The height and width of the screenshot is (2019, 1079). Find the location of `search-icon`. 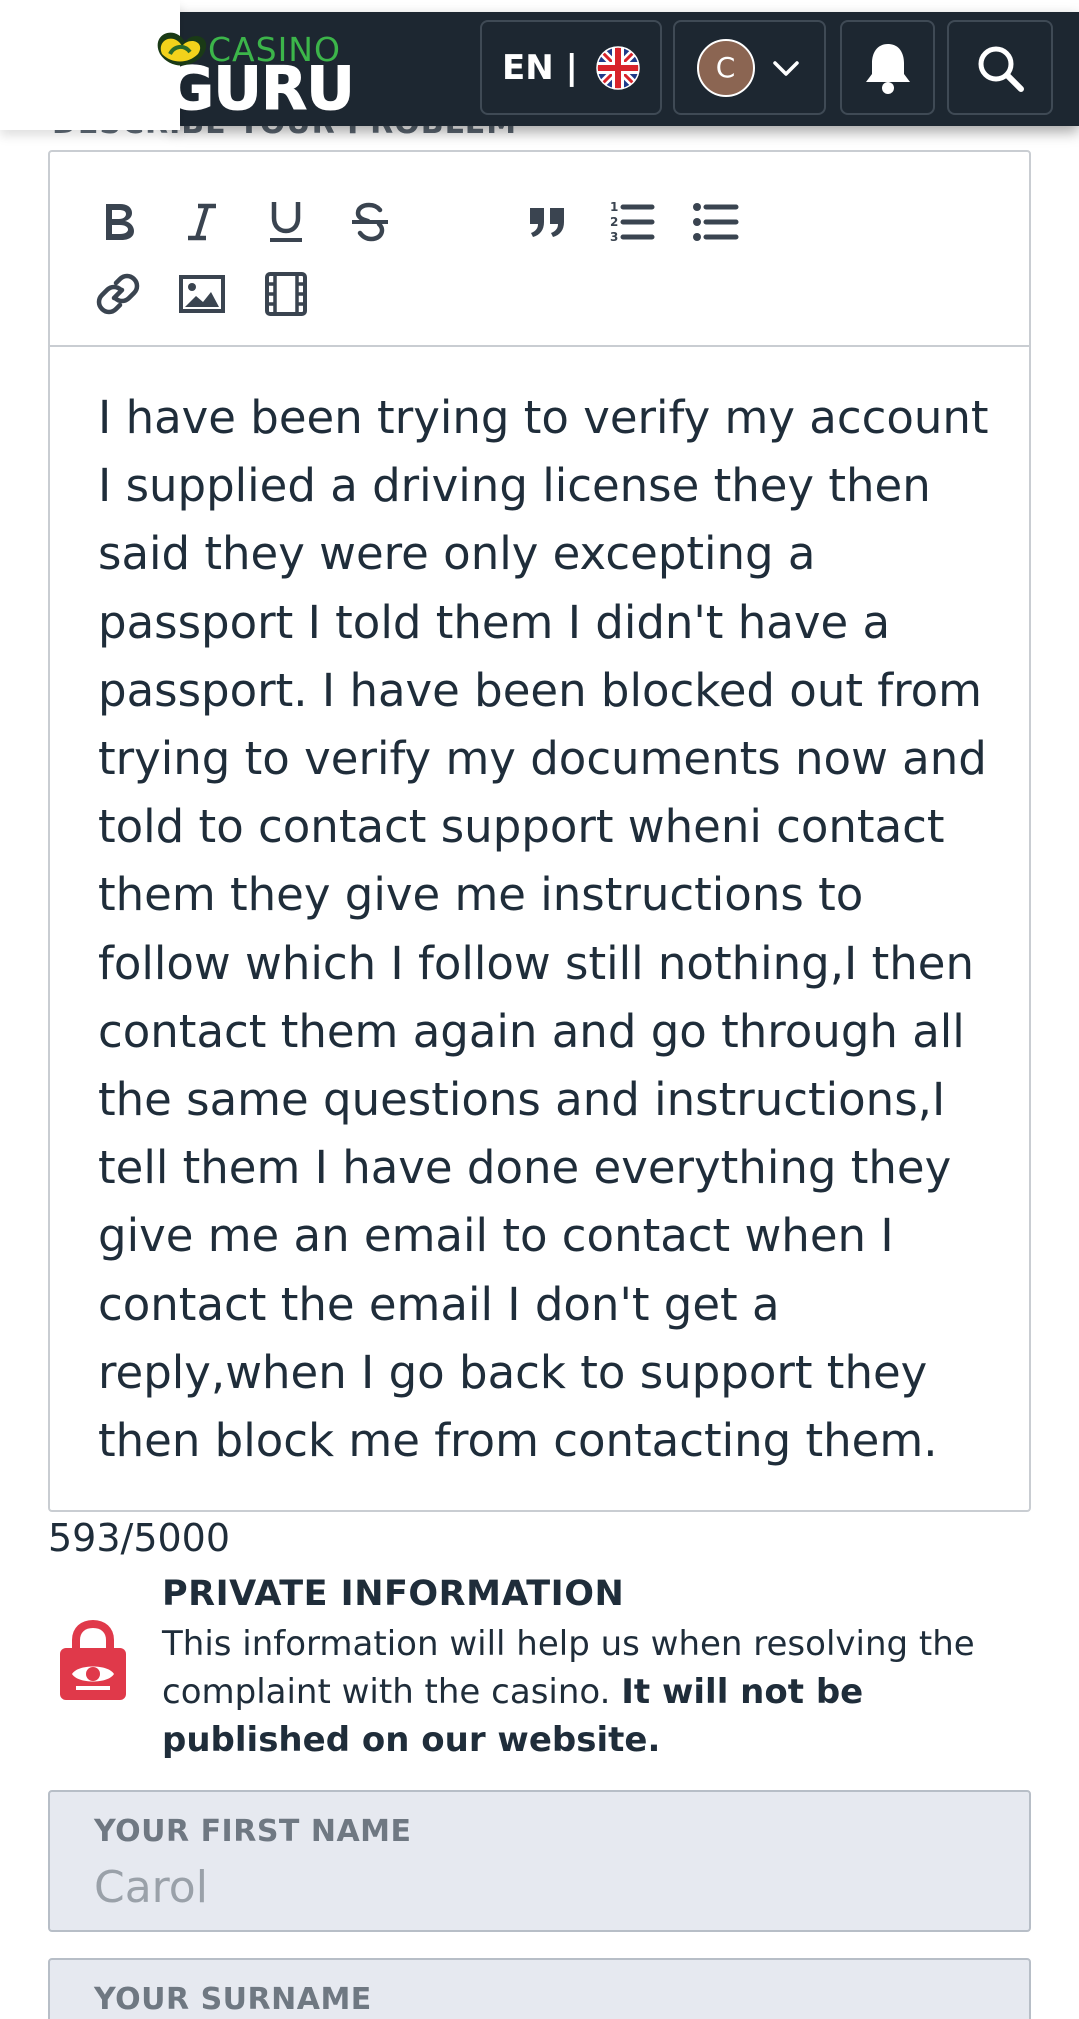

search-icon is located at coordinates (1001, 69).